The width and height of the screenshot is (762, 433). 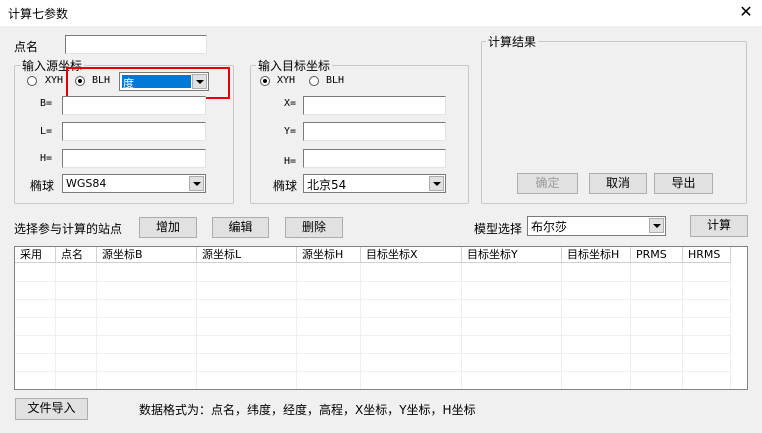 What do you see at coordinates (86, 183) in the screenshot?
I see `source-ellipsoid-value: WGS84` at bounding box center [86, 183].